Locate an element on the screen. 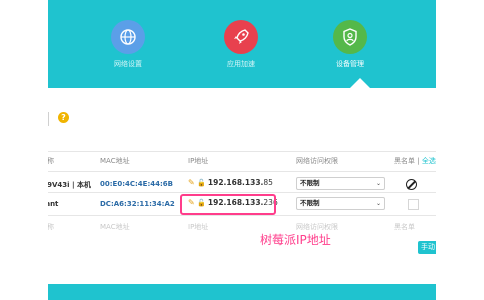  header-divider is located at coordinates (242, 171).